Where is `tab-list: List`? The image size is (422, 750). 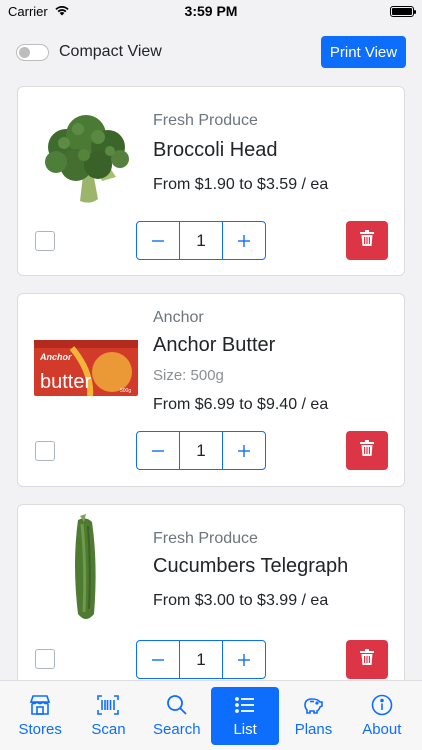
tab-list: List is located at coordinates (245, 716).